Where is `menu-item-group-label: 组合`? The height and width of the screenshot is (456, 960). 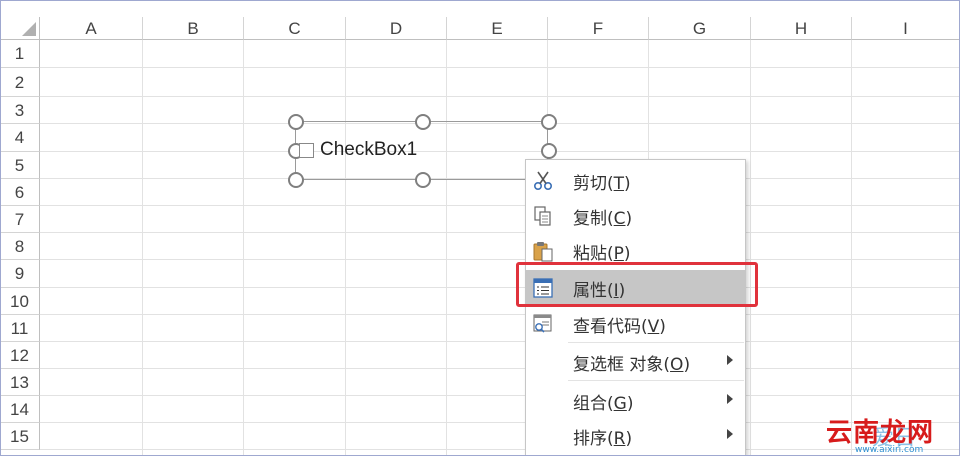
menu-item-group-label: 组合 is located at coordinates (590, 404).